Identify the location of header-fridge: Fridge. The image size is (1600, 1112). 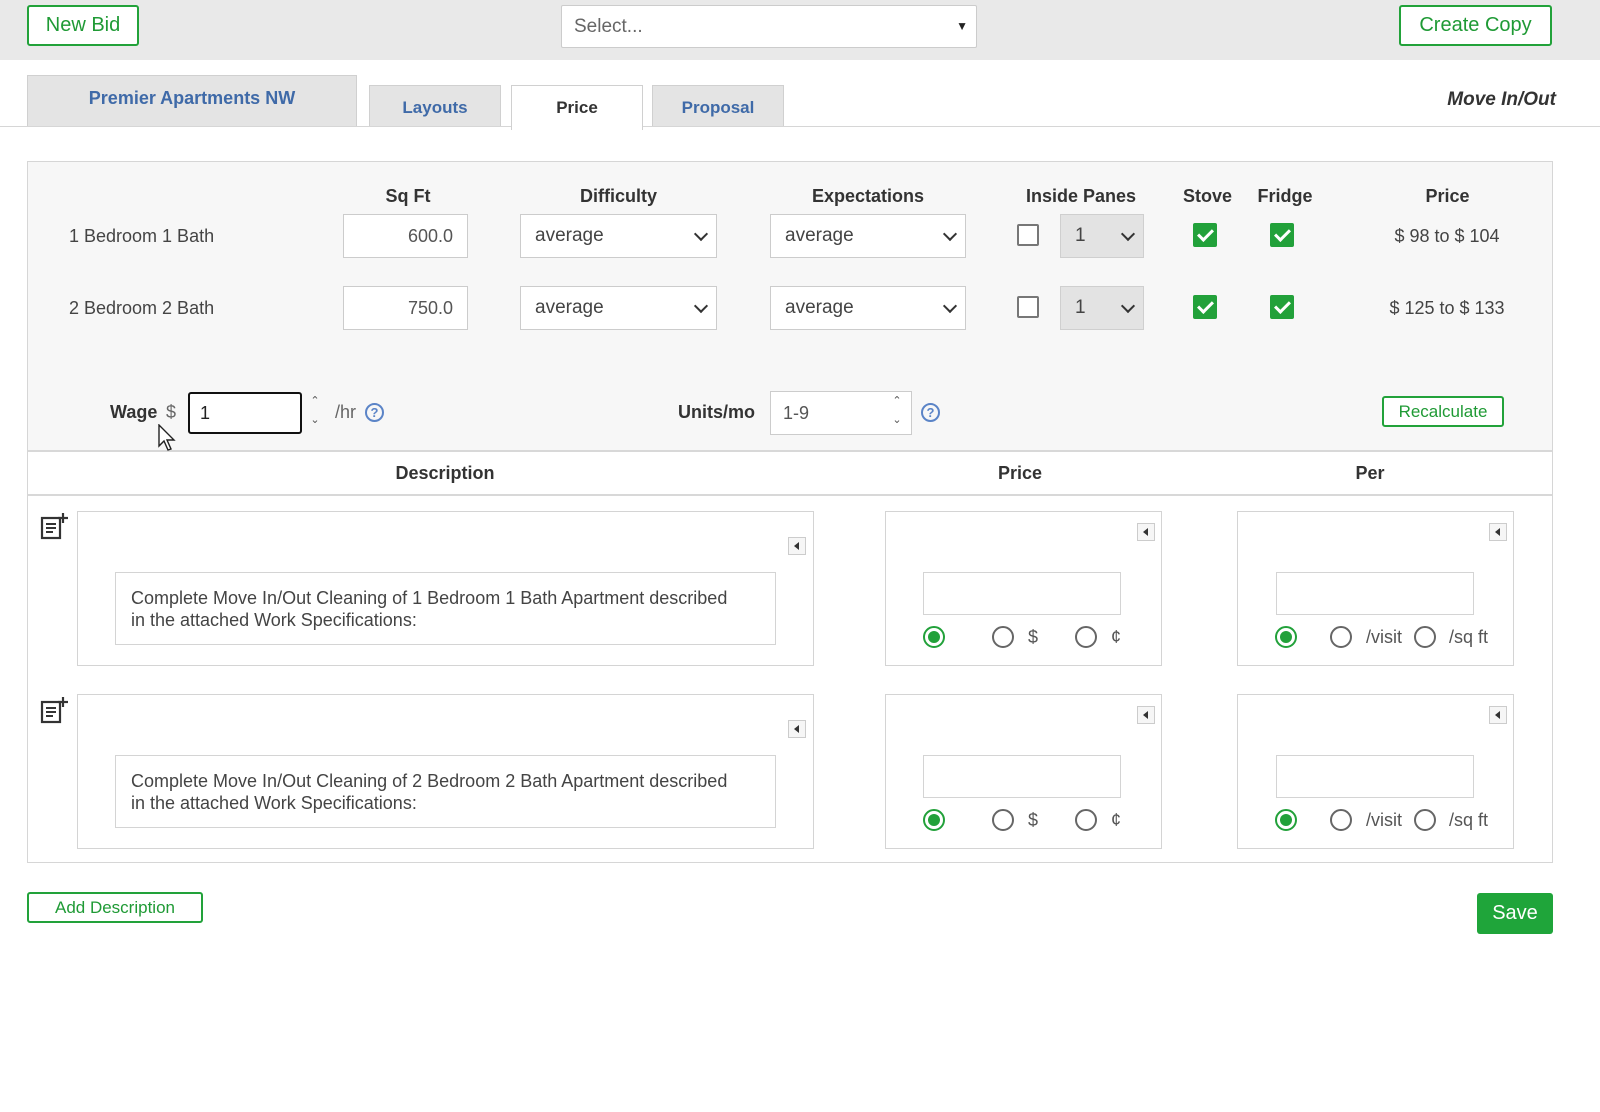
(1285, 196).